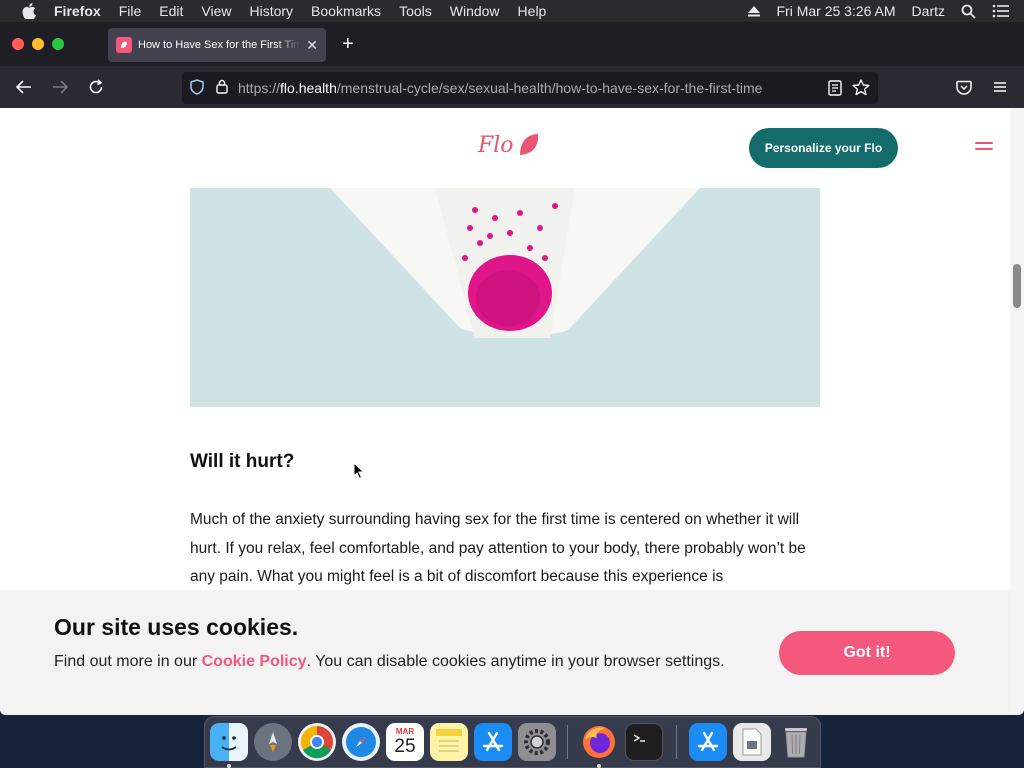 This screenshot has height=768, width=1024. Describe the element at coordinates (449, 742) in the screenshot. I see `notes-icon` at that location.